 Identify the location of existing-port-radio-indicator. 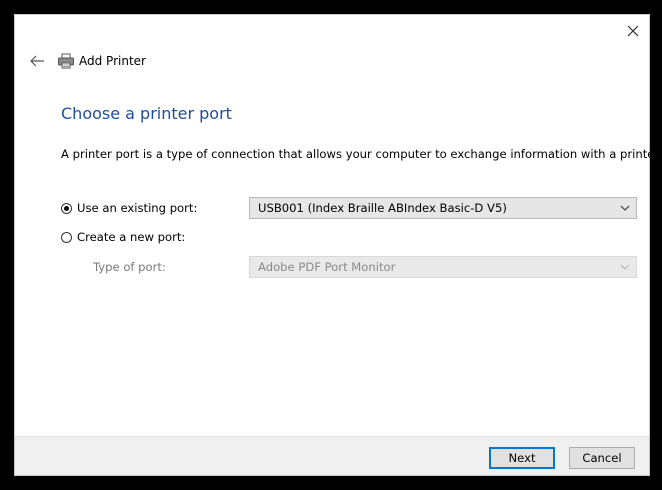
(66, 208).